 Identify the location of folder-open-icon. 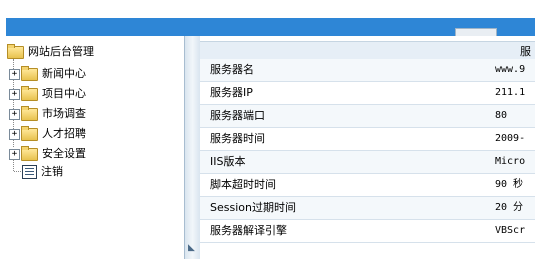
(15, 51).